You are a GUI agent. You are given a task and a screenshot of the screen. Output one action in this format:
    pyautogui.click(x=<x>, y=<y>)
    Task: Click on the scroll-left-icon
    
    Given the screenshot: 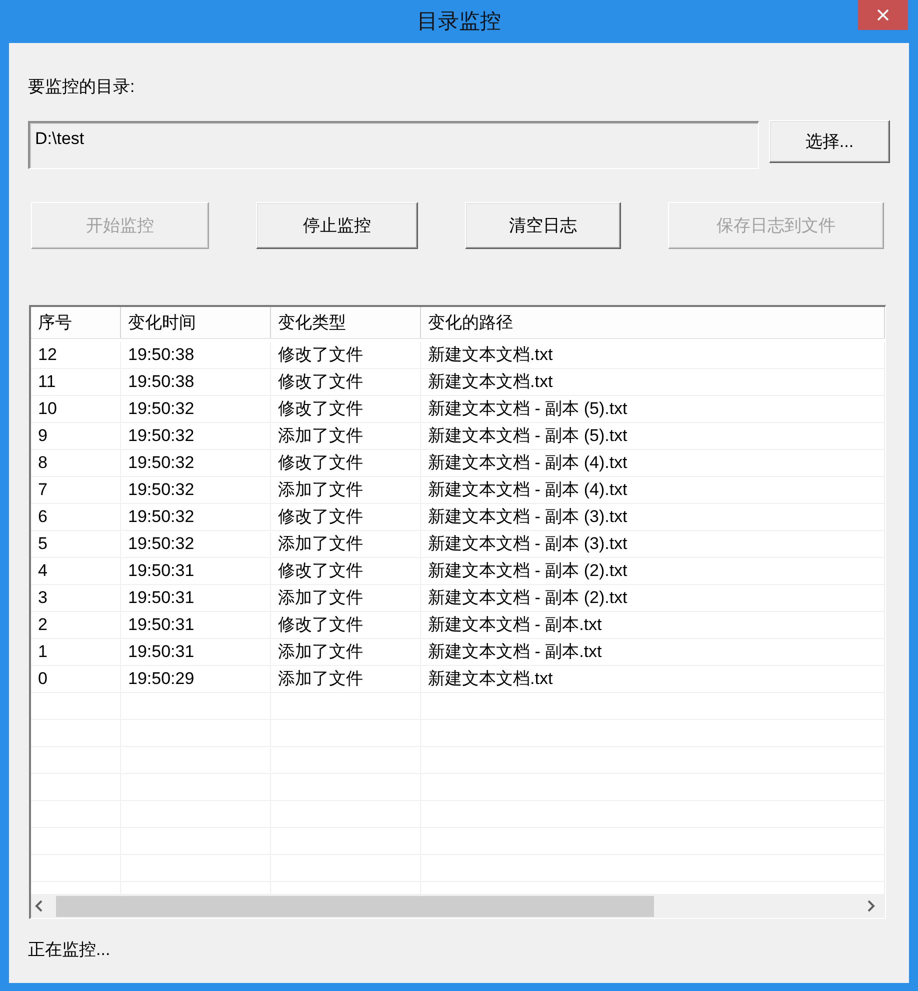 What is the action you would take?
    pyautogui.click(x=39, y=906)
    